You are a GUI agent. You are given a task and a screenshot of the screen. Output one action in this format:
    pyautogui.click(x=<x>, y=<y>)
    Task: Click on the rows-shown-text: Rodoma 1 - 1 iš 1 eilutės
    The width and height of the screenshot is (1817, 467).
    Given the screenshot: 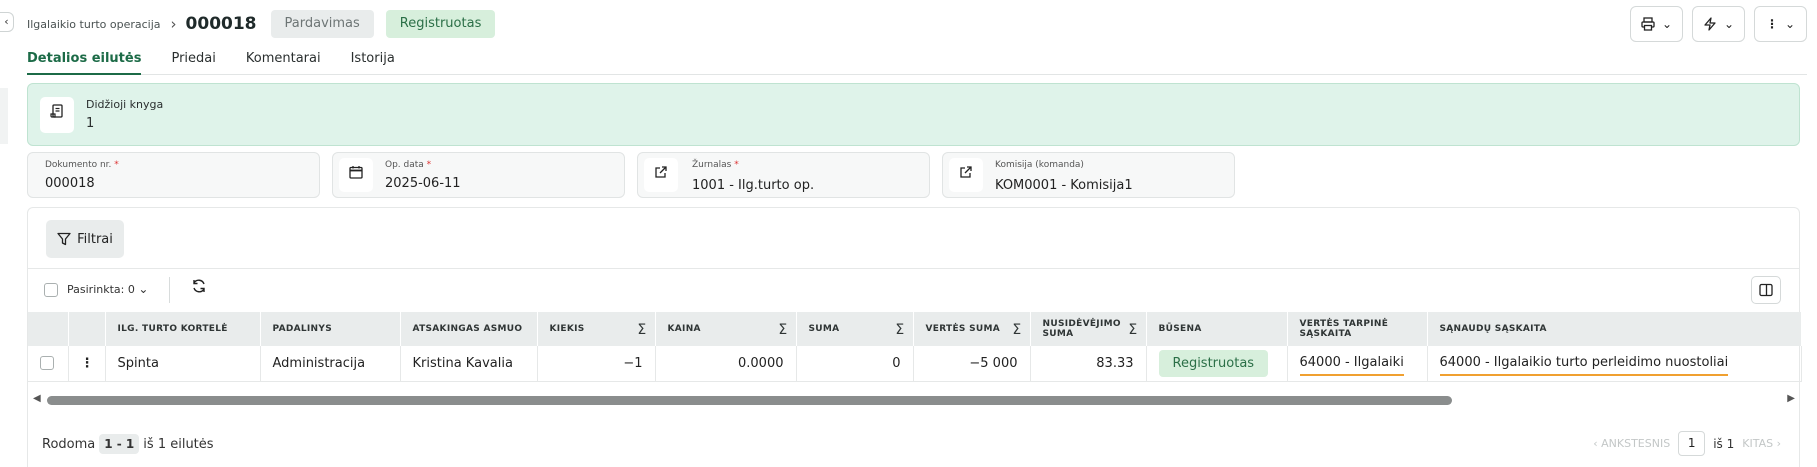 What is the action you would take?
    pyautogui.click(x=128, y=444)
    